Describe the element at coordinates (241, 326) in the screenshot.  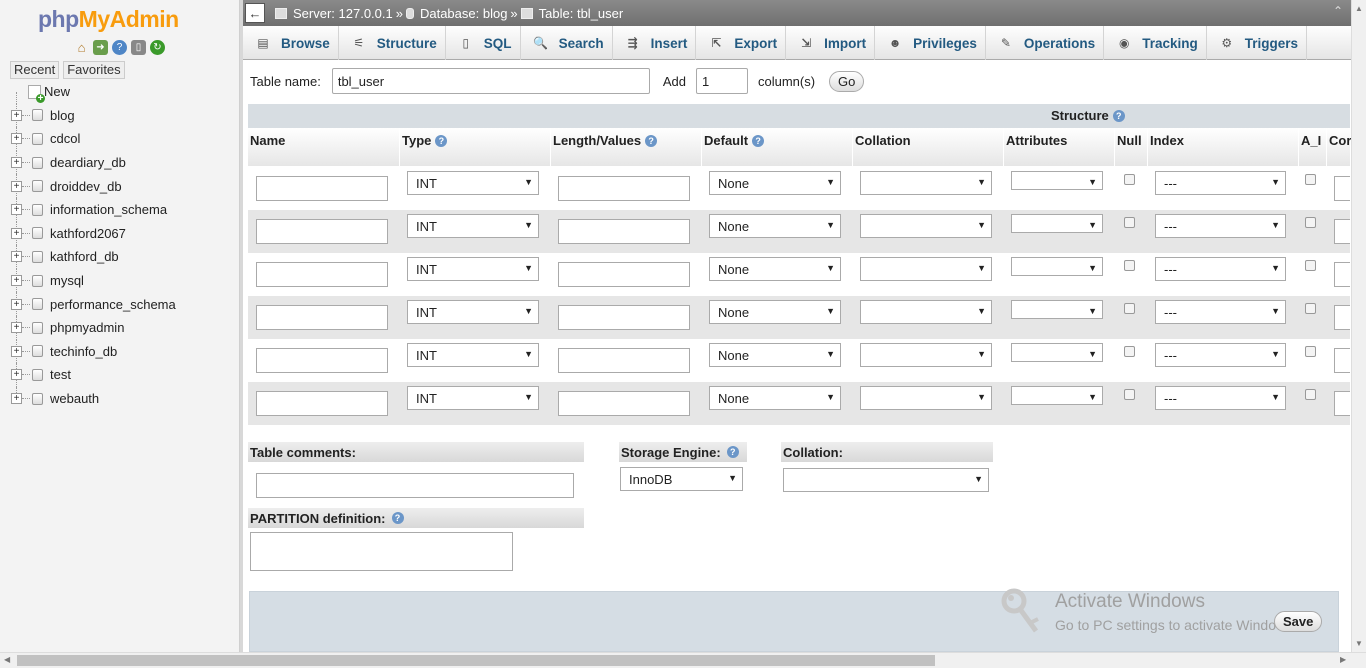
I see `panel-resizer` at that location.